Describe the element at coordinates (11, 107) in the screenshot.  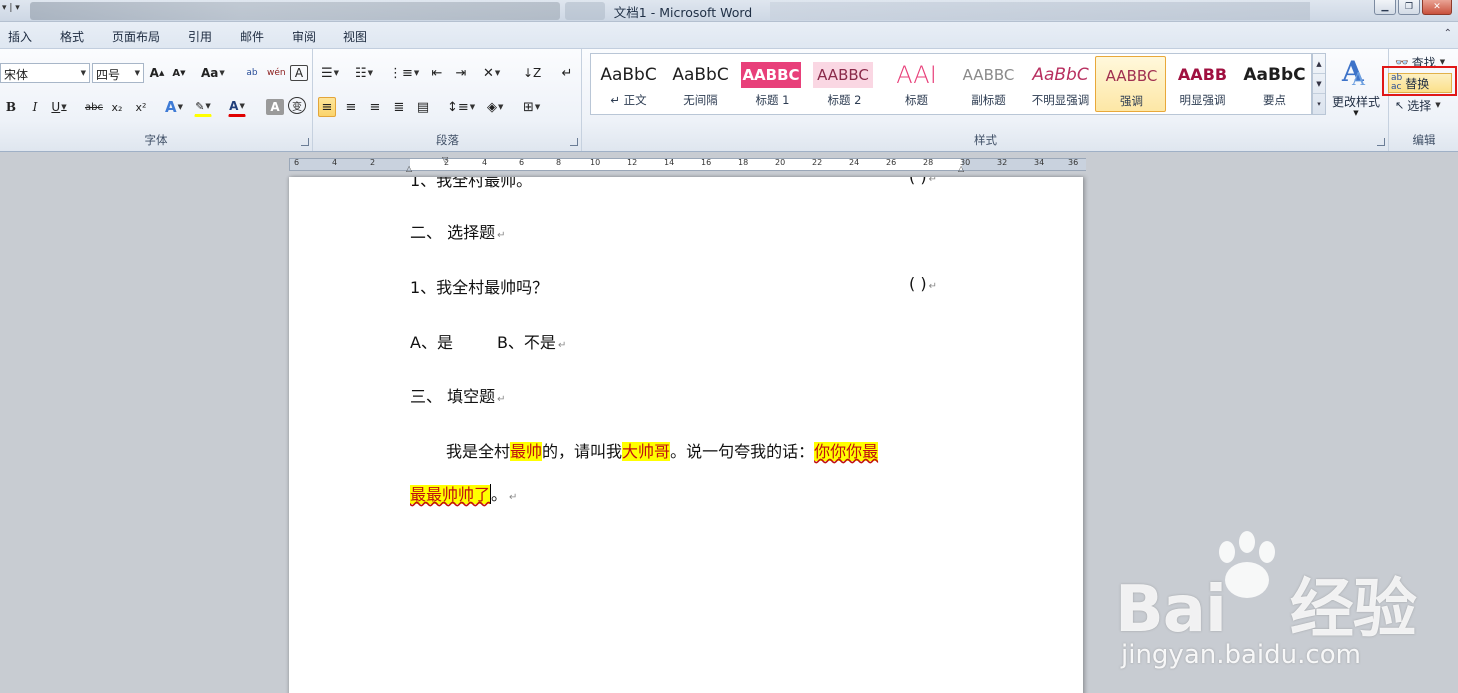
I see `bold-button: B` at that location.